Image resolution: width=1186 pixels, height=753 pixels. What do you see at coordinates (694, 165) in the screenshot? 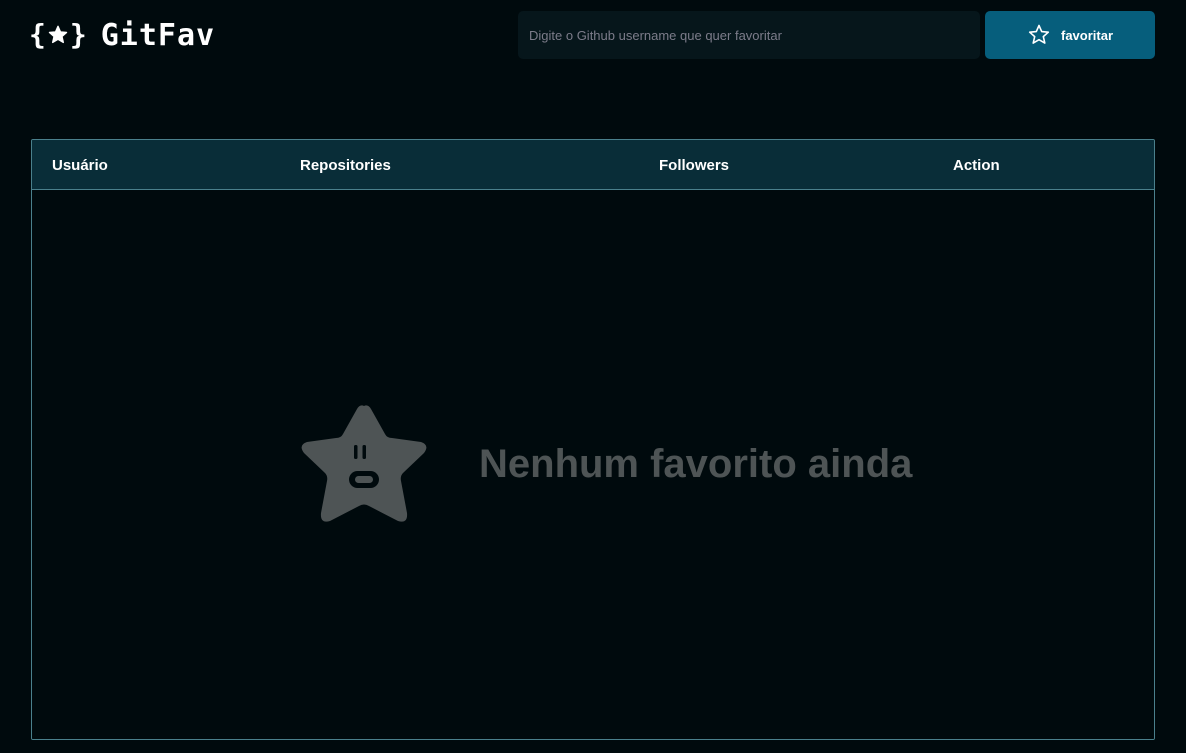
I see `column-header-followers: Followers` at bounding box center [694, 165].